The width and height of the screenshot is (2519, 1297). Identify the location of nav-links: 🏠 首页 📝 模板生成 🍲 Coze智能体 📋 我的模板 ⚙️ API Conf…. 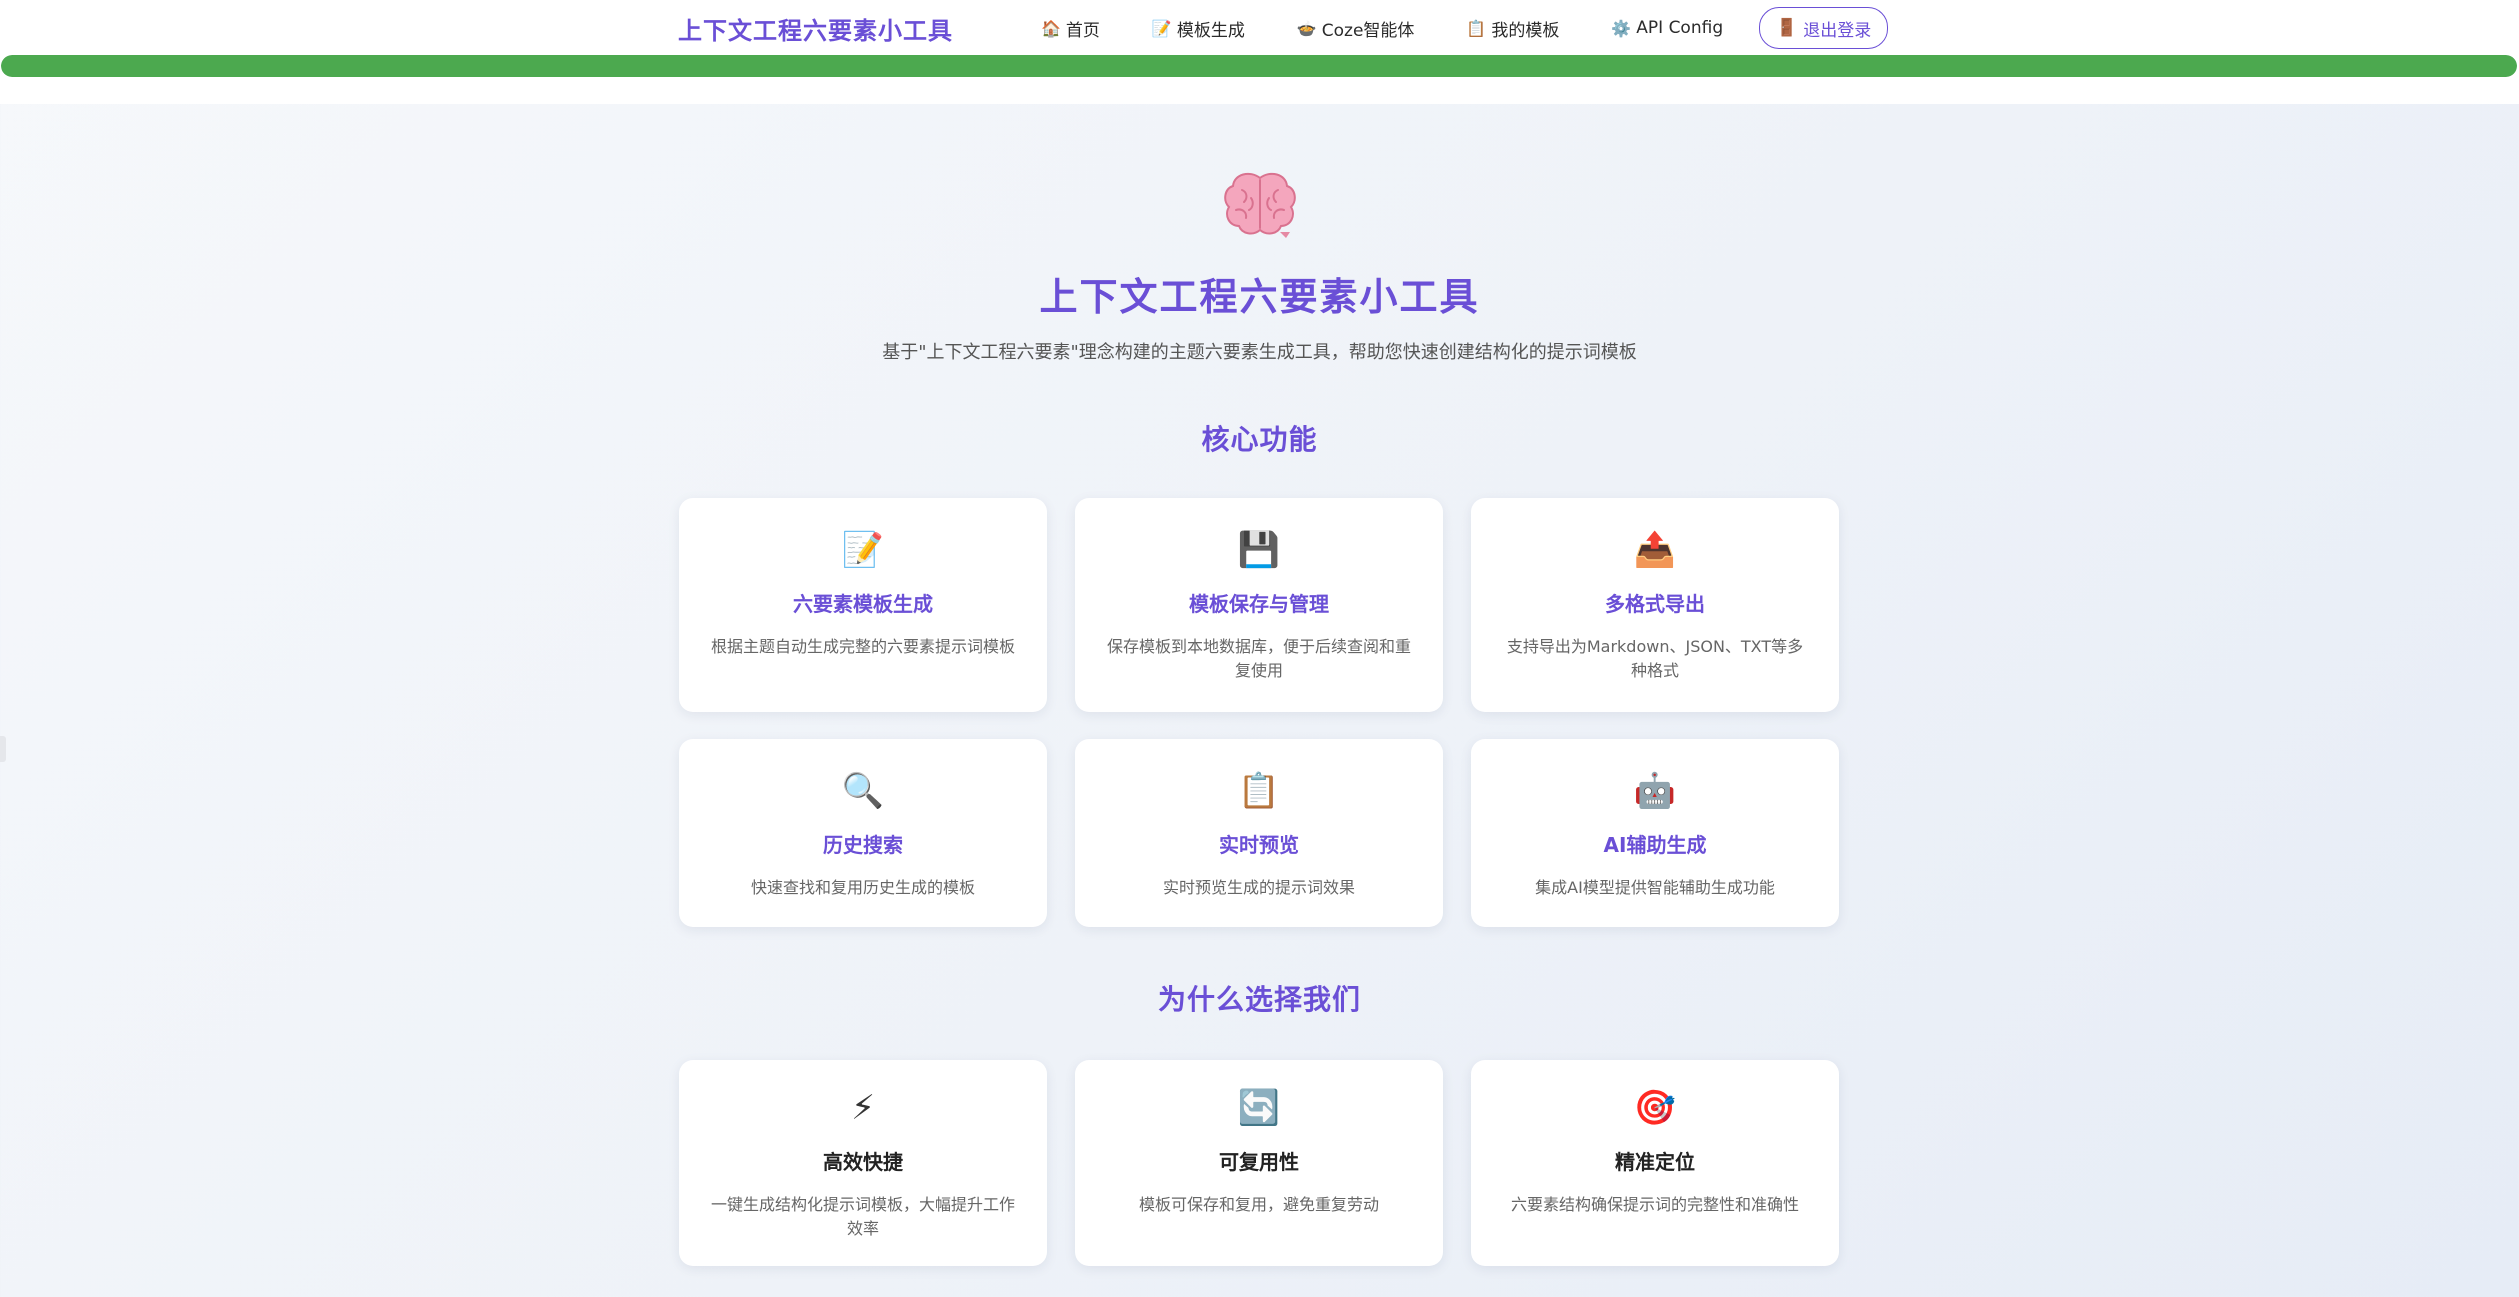
(1465, 28).